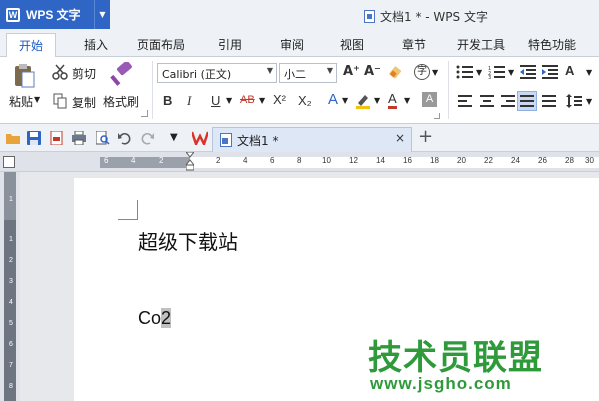  I want to click on document-line-2: Co2, so click(155, 318).